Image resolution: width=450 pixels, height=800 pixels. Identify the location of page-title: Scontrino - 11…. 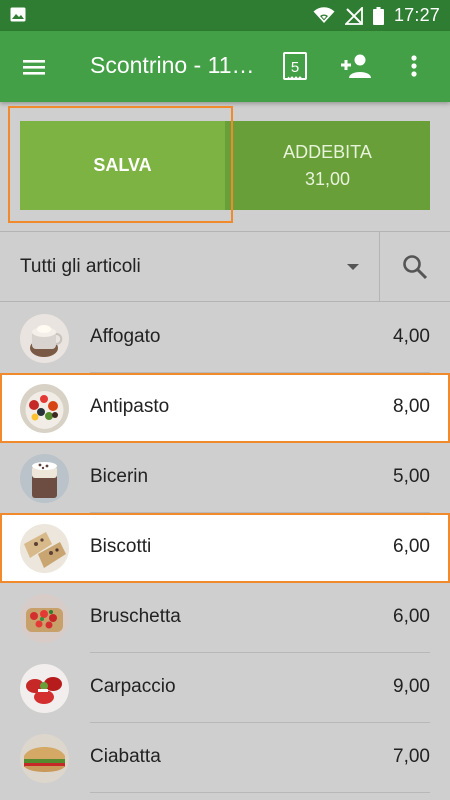
(172, 65).